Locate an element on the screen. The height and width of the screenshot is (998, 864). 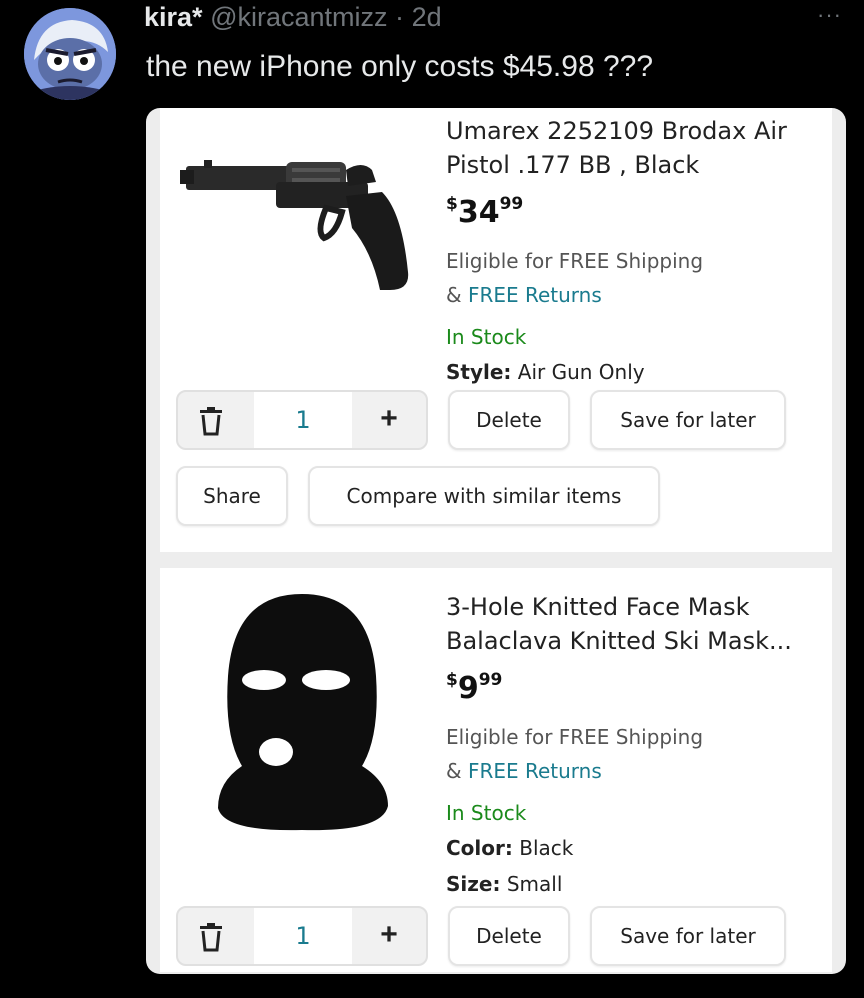
attribute-value: Small is located at coordinates (534, 884).